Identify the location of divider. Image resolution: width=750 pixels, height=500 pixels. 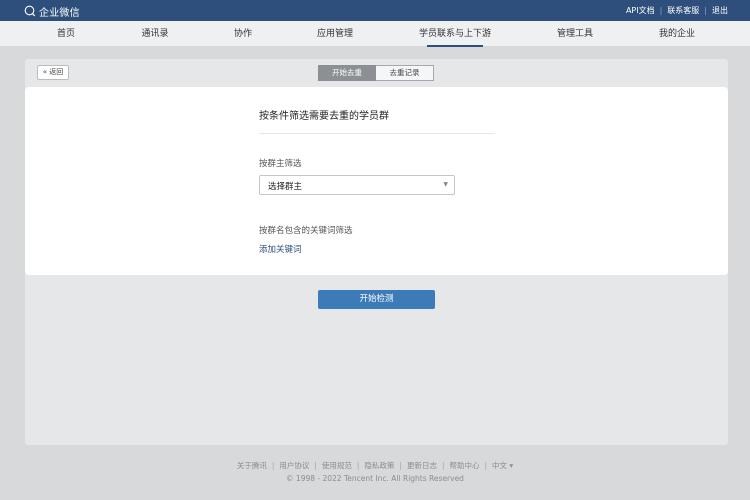
(377, 133).